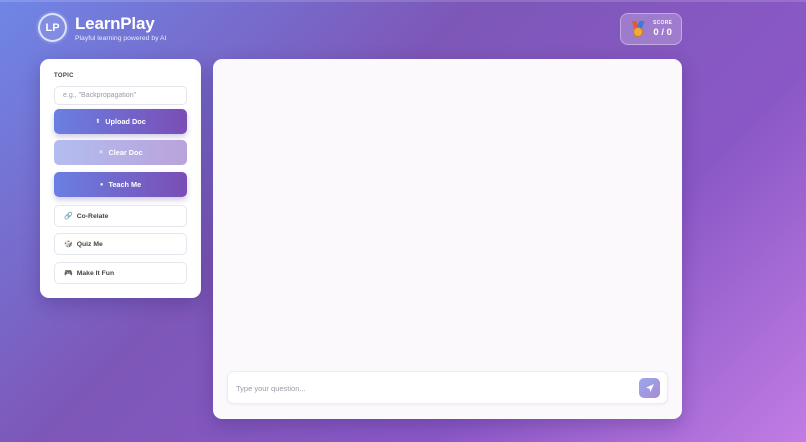 This screenshot has height=442, width=806. What do you see at coordinates (638, 29) in the screenshot?
I see `medal-icon` at bounding box center [638, 29].